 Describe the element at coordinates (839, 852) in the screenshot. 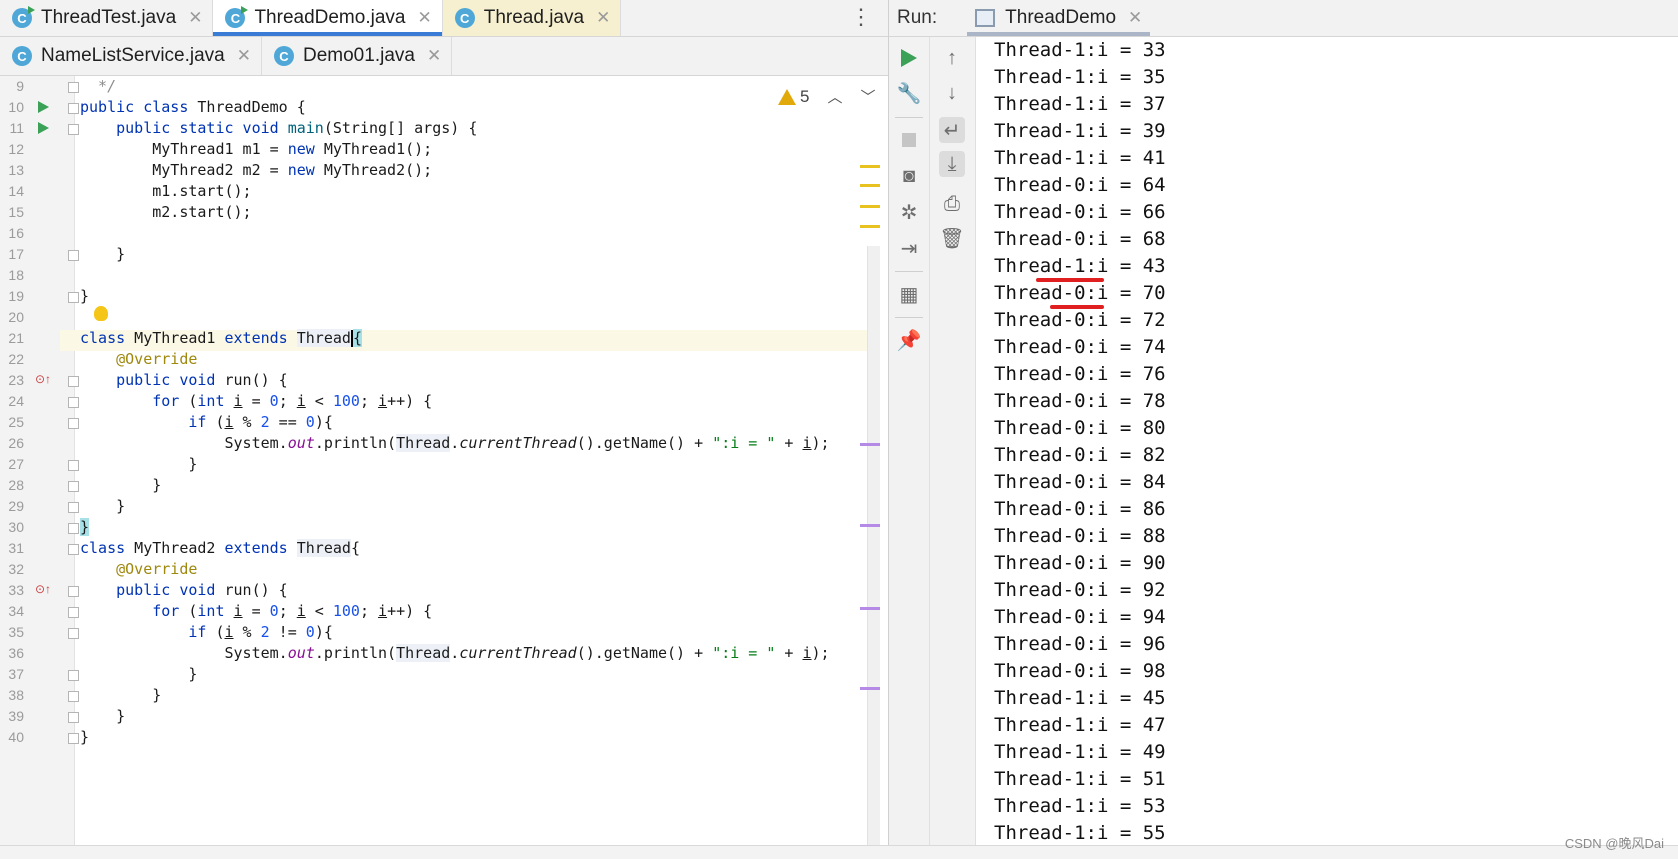

I see `horizontal-scrollbar` at that location.